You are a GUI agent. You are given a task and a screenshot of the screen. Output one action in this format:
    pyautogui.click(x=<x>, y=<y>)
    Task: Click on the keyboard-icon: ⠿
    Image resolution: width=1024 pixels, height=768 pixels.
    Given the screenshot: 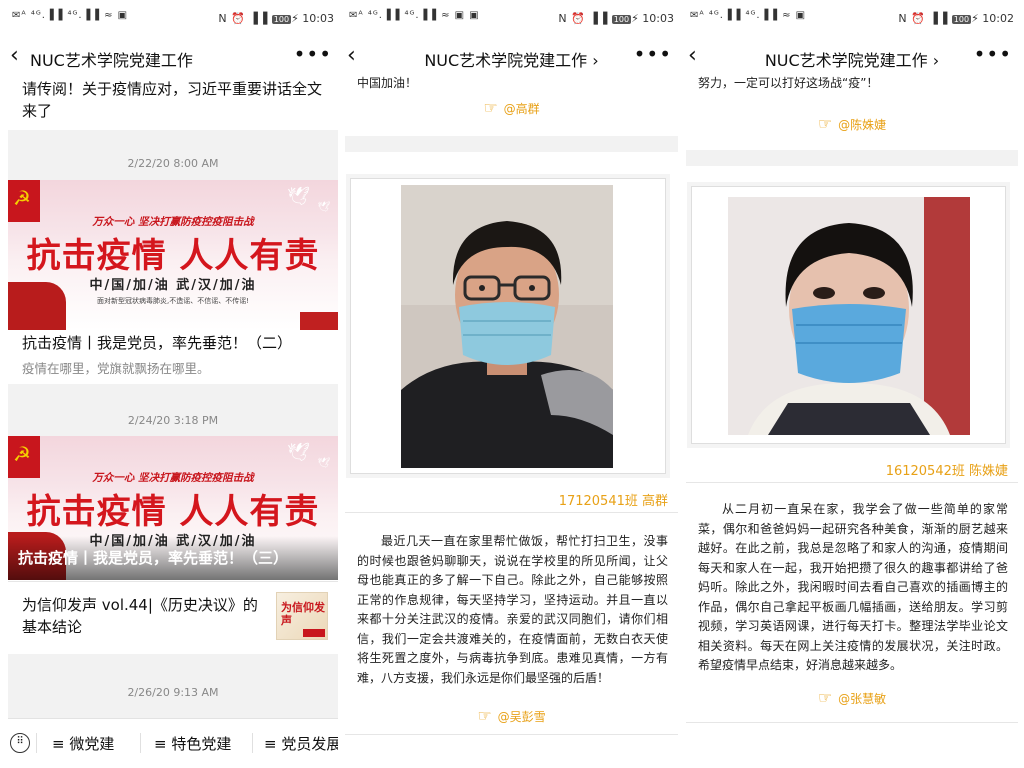 What is the action you would take?
    pyautogui.click(x=20, y=743)
    